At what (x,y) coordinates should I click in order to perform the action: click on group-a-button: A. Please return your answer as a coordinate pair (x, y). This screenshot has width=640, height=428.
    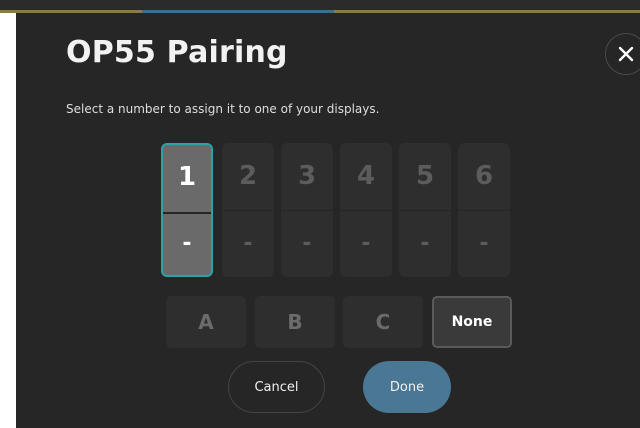
    Looking at the image, I should click on (206, 322).